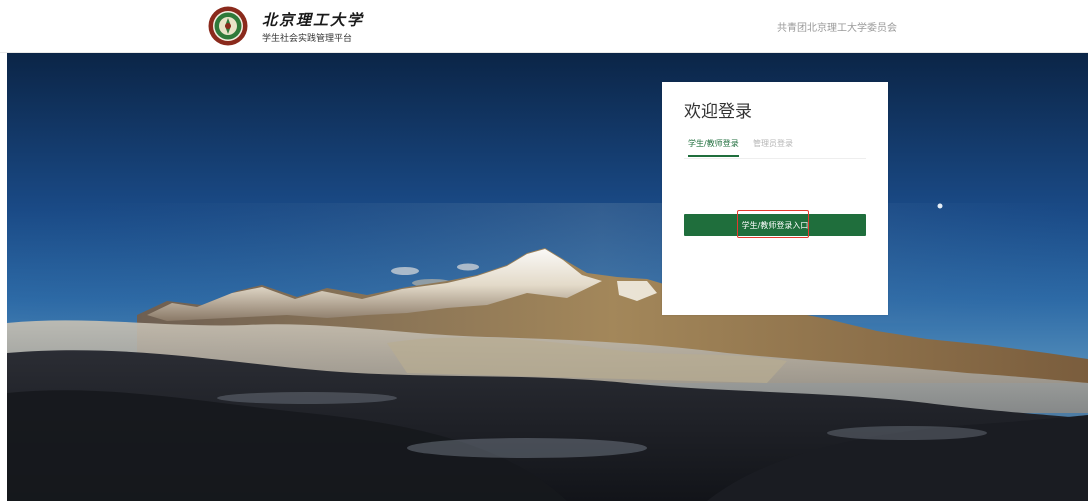  What do you see at coordinates (307, 39) in the screenshot?
I see `brand-subtitle: 学生社会实践管理平台` at bounding box center [307, 39].